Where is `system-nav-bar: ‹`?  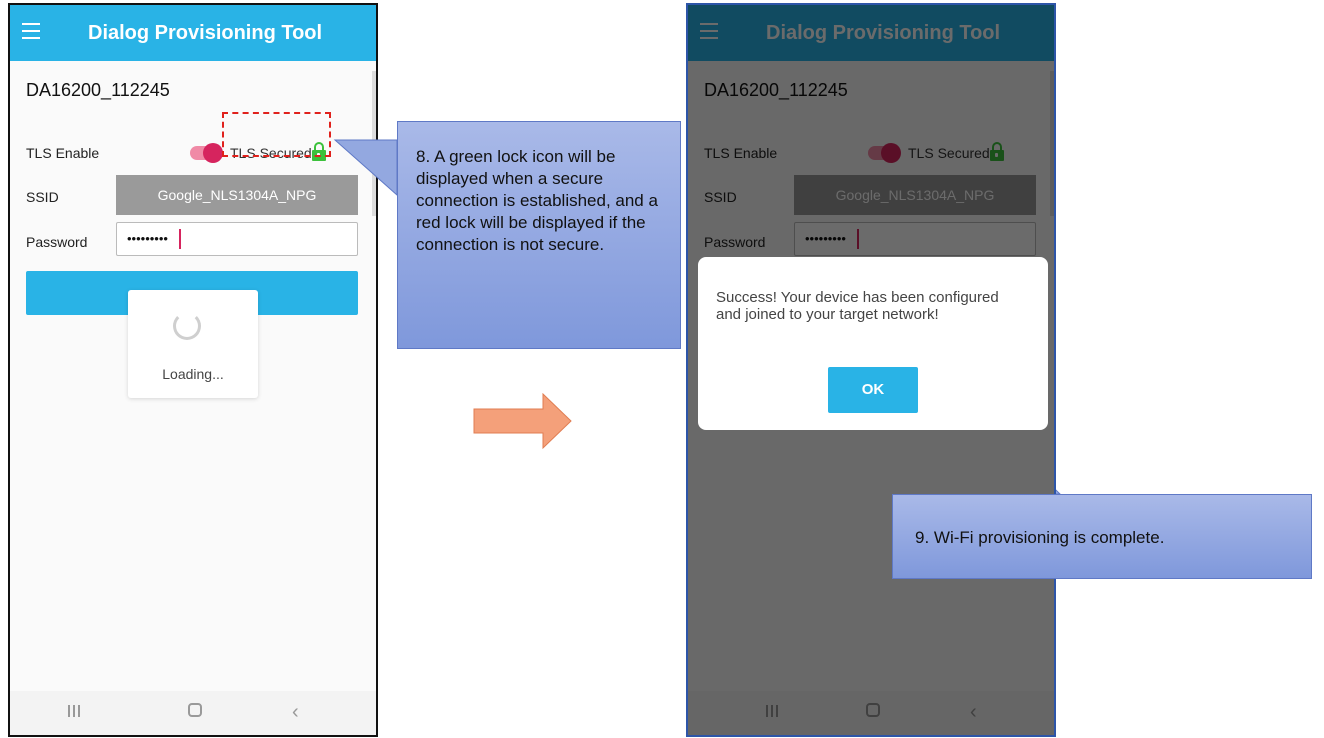
system-nav-bar: ‹ is located at coordinates (193, 713).